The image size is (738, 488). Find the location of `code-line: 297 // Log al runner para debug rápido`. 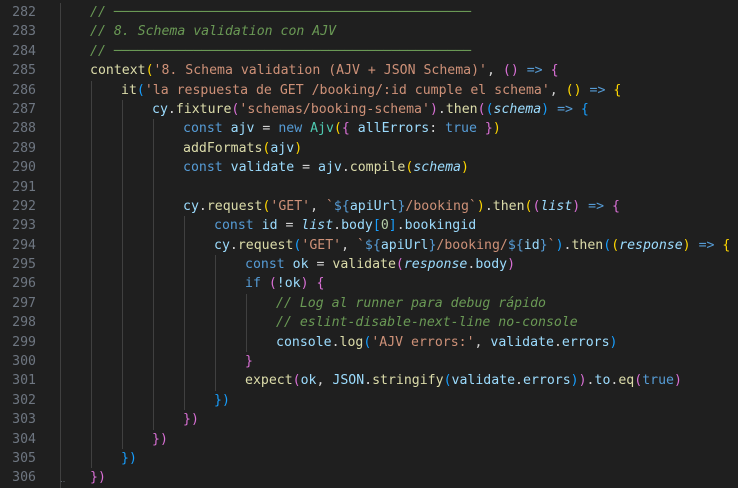

code-line: 297 // Log al runner para debug rápido is located at coordinates (369, 303).